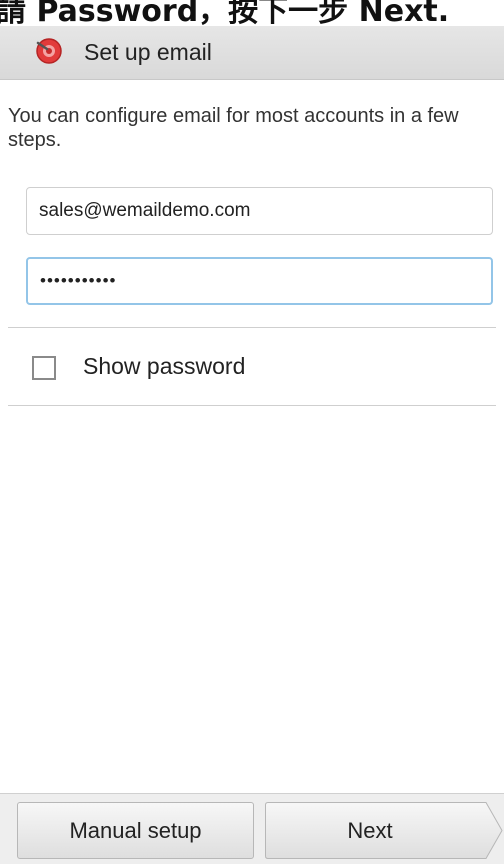  I want to click on action-bar-title: Set up email, so click(148, 52).